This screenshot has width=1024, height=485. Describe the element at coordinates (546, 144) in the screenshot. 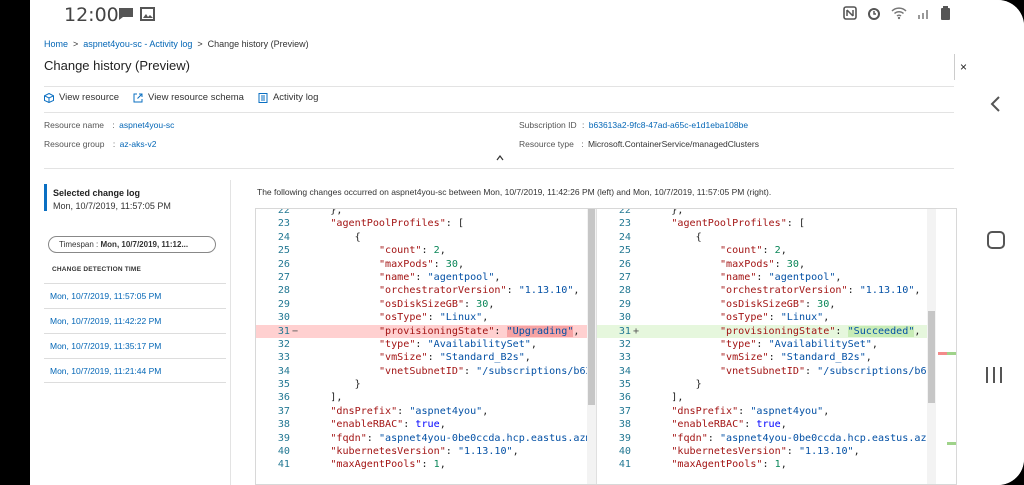

I see `resource-type-label: Resource type` at that location.